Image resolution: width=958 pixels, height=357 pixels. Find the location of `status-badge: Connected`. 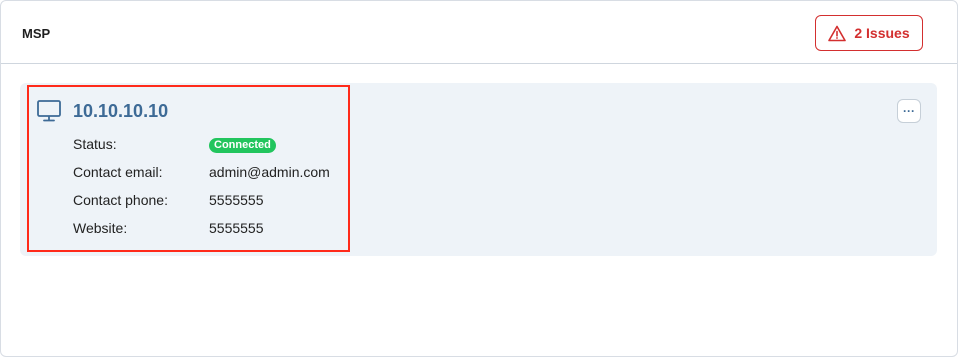

status-badge: Connected is located at coordinates (242, 145).